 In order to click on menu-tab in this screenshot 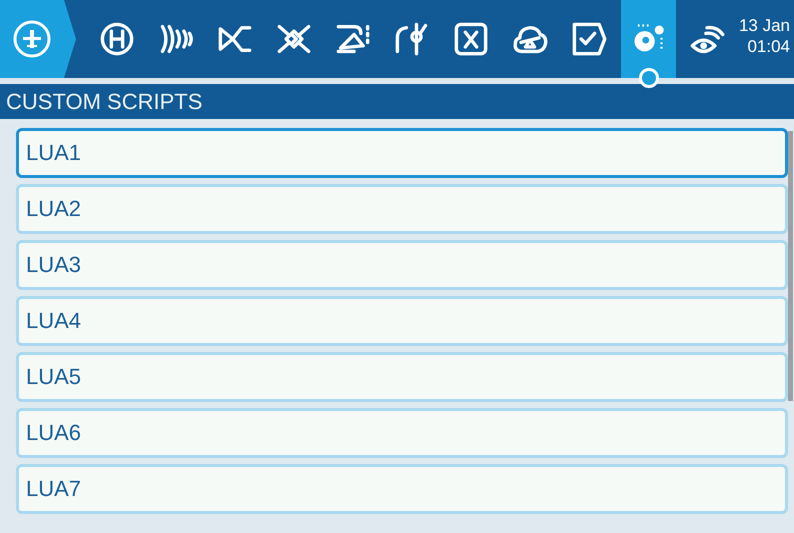, I will do `click(648, 39)`.